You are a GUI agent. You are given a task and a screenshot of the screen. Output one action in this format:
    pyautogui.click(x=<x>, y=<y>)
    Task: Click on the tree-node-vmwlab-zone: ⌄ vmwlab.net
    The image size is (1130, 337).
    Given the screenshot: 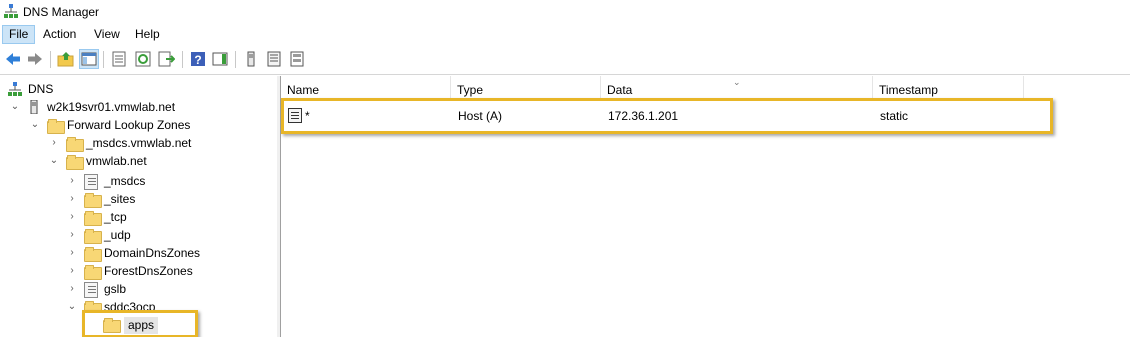 What is the action you would take?
    pyautogui.click(x=138, y=161)
    